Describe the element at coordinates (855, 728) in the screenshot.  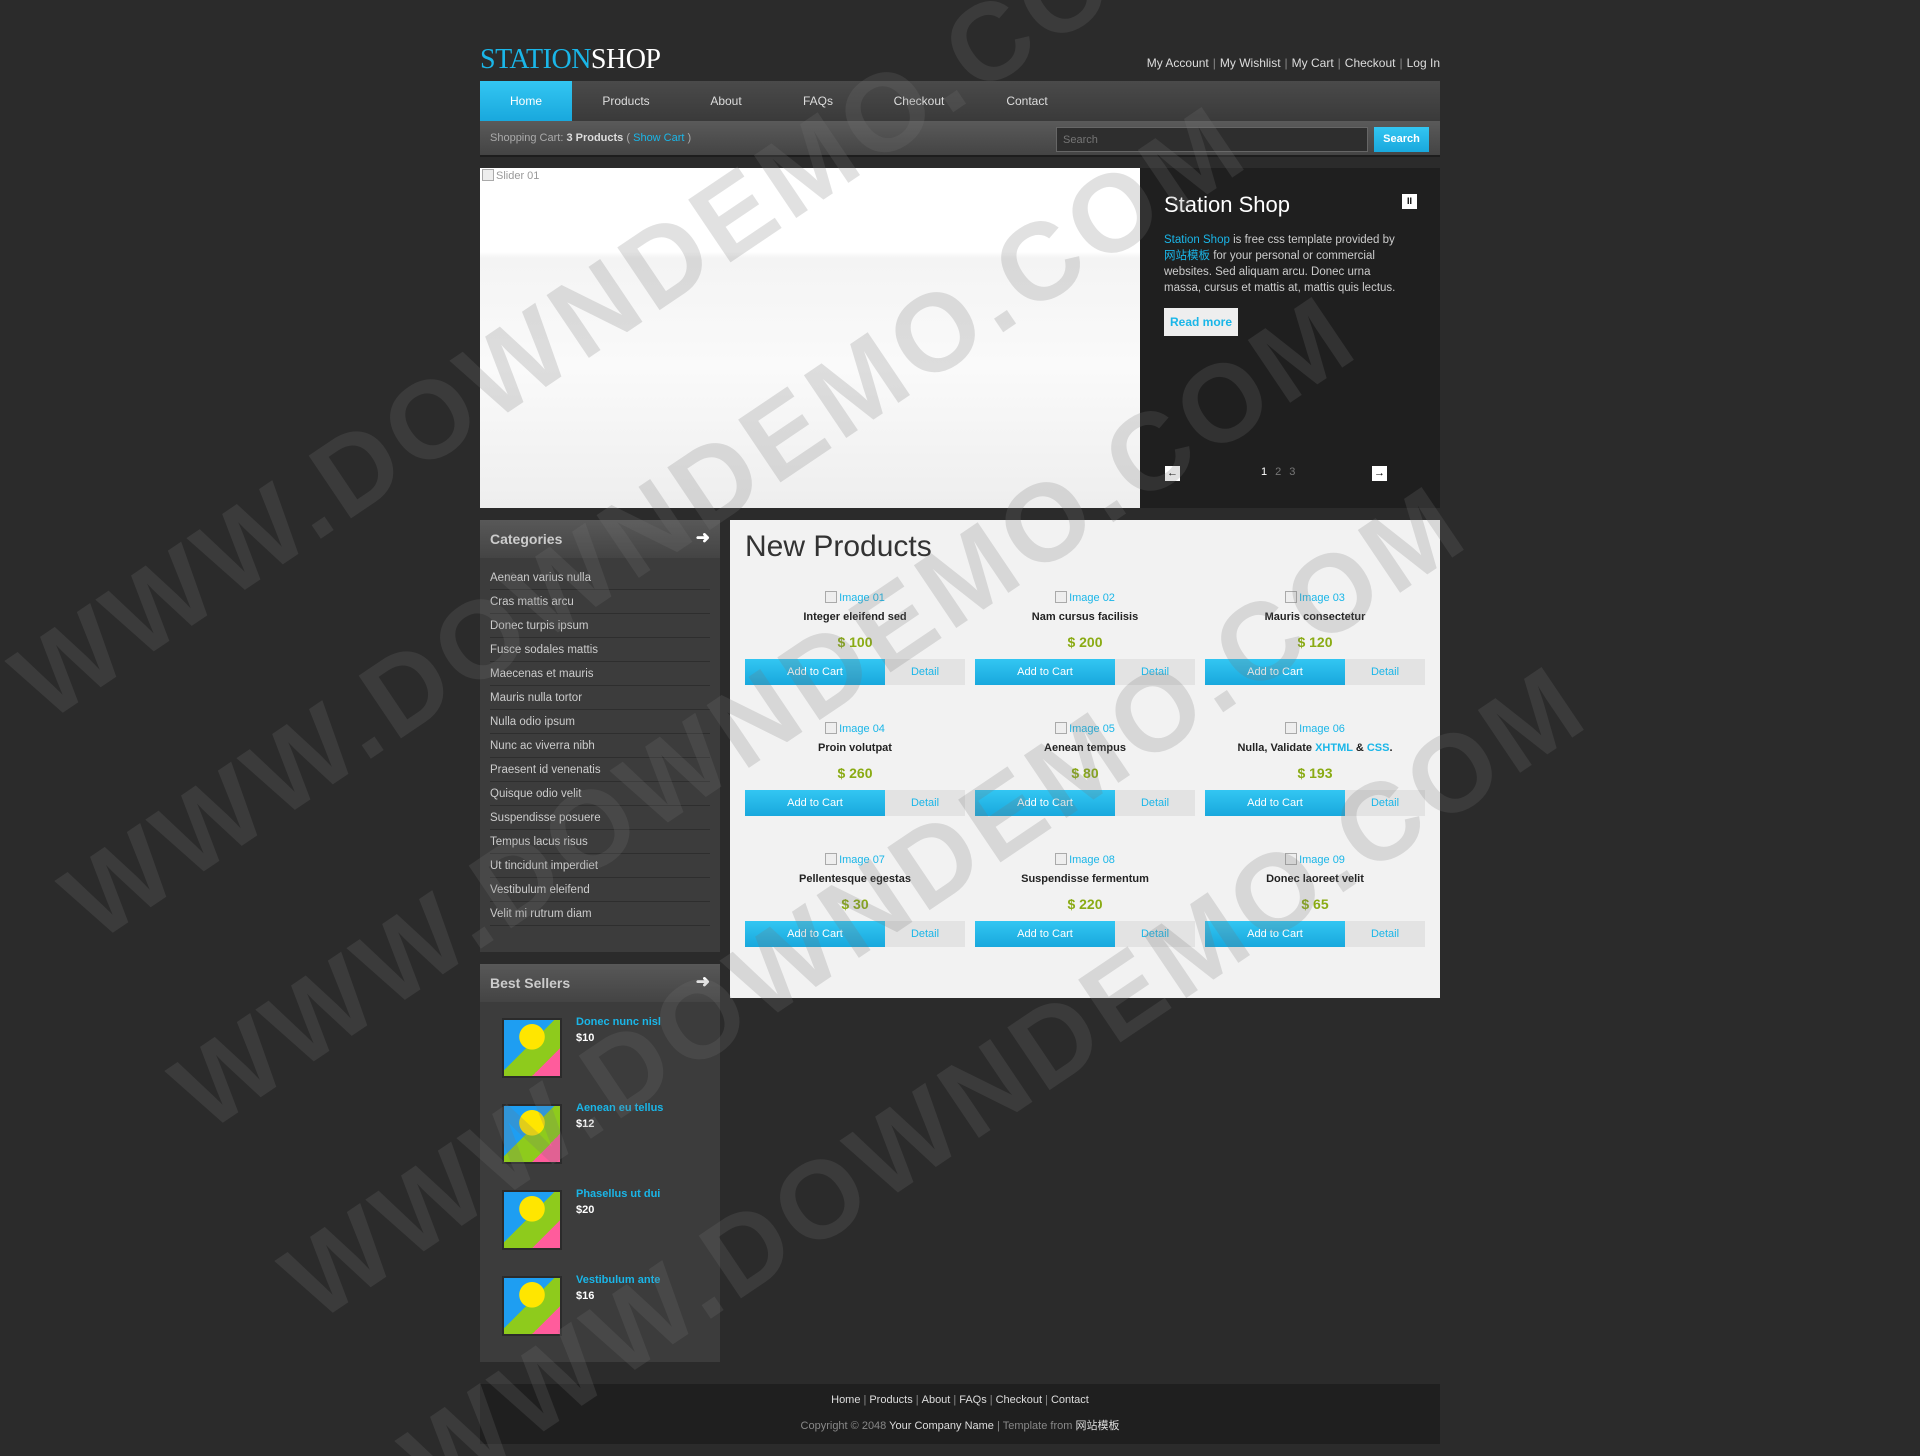
I see `product-image: Image 04` at that location.